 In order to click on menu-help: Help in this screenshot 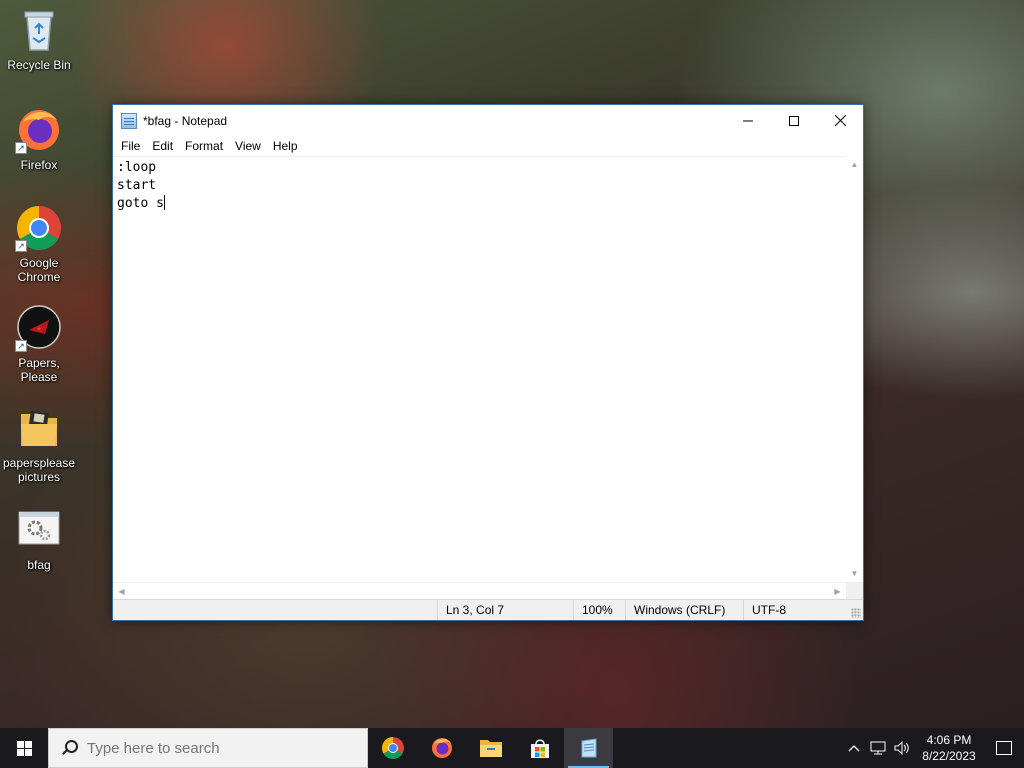, I will do `click(285, 146)`.